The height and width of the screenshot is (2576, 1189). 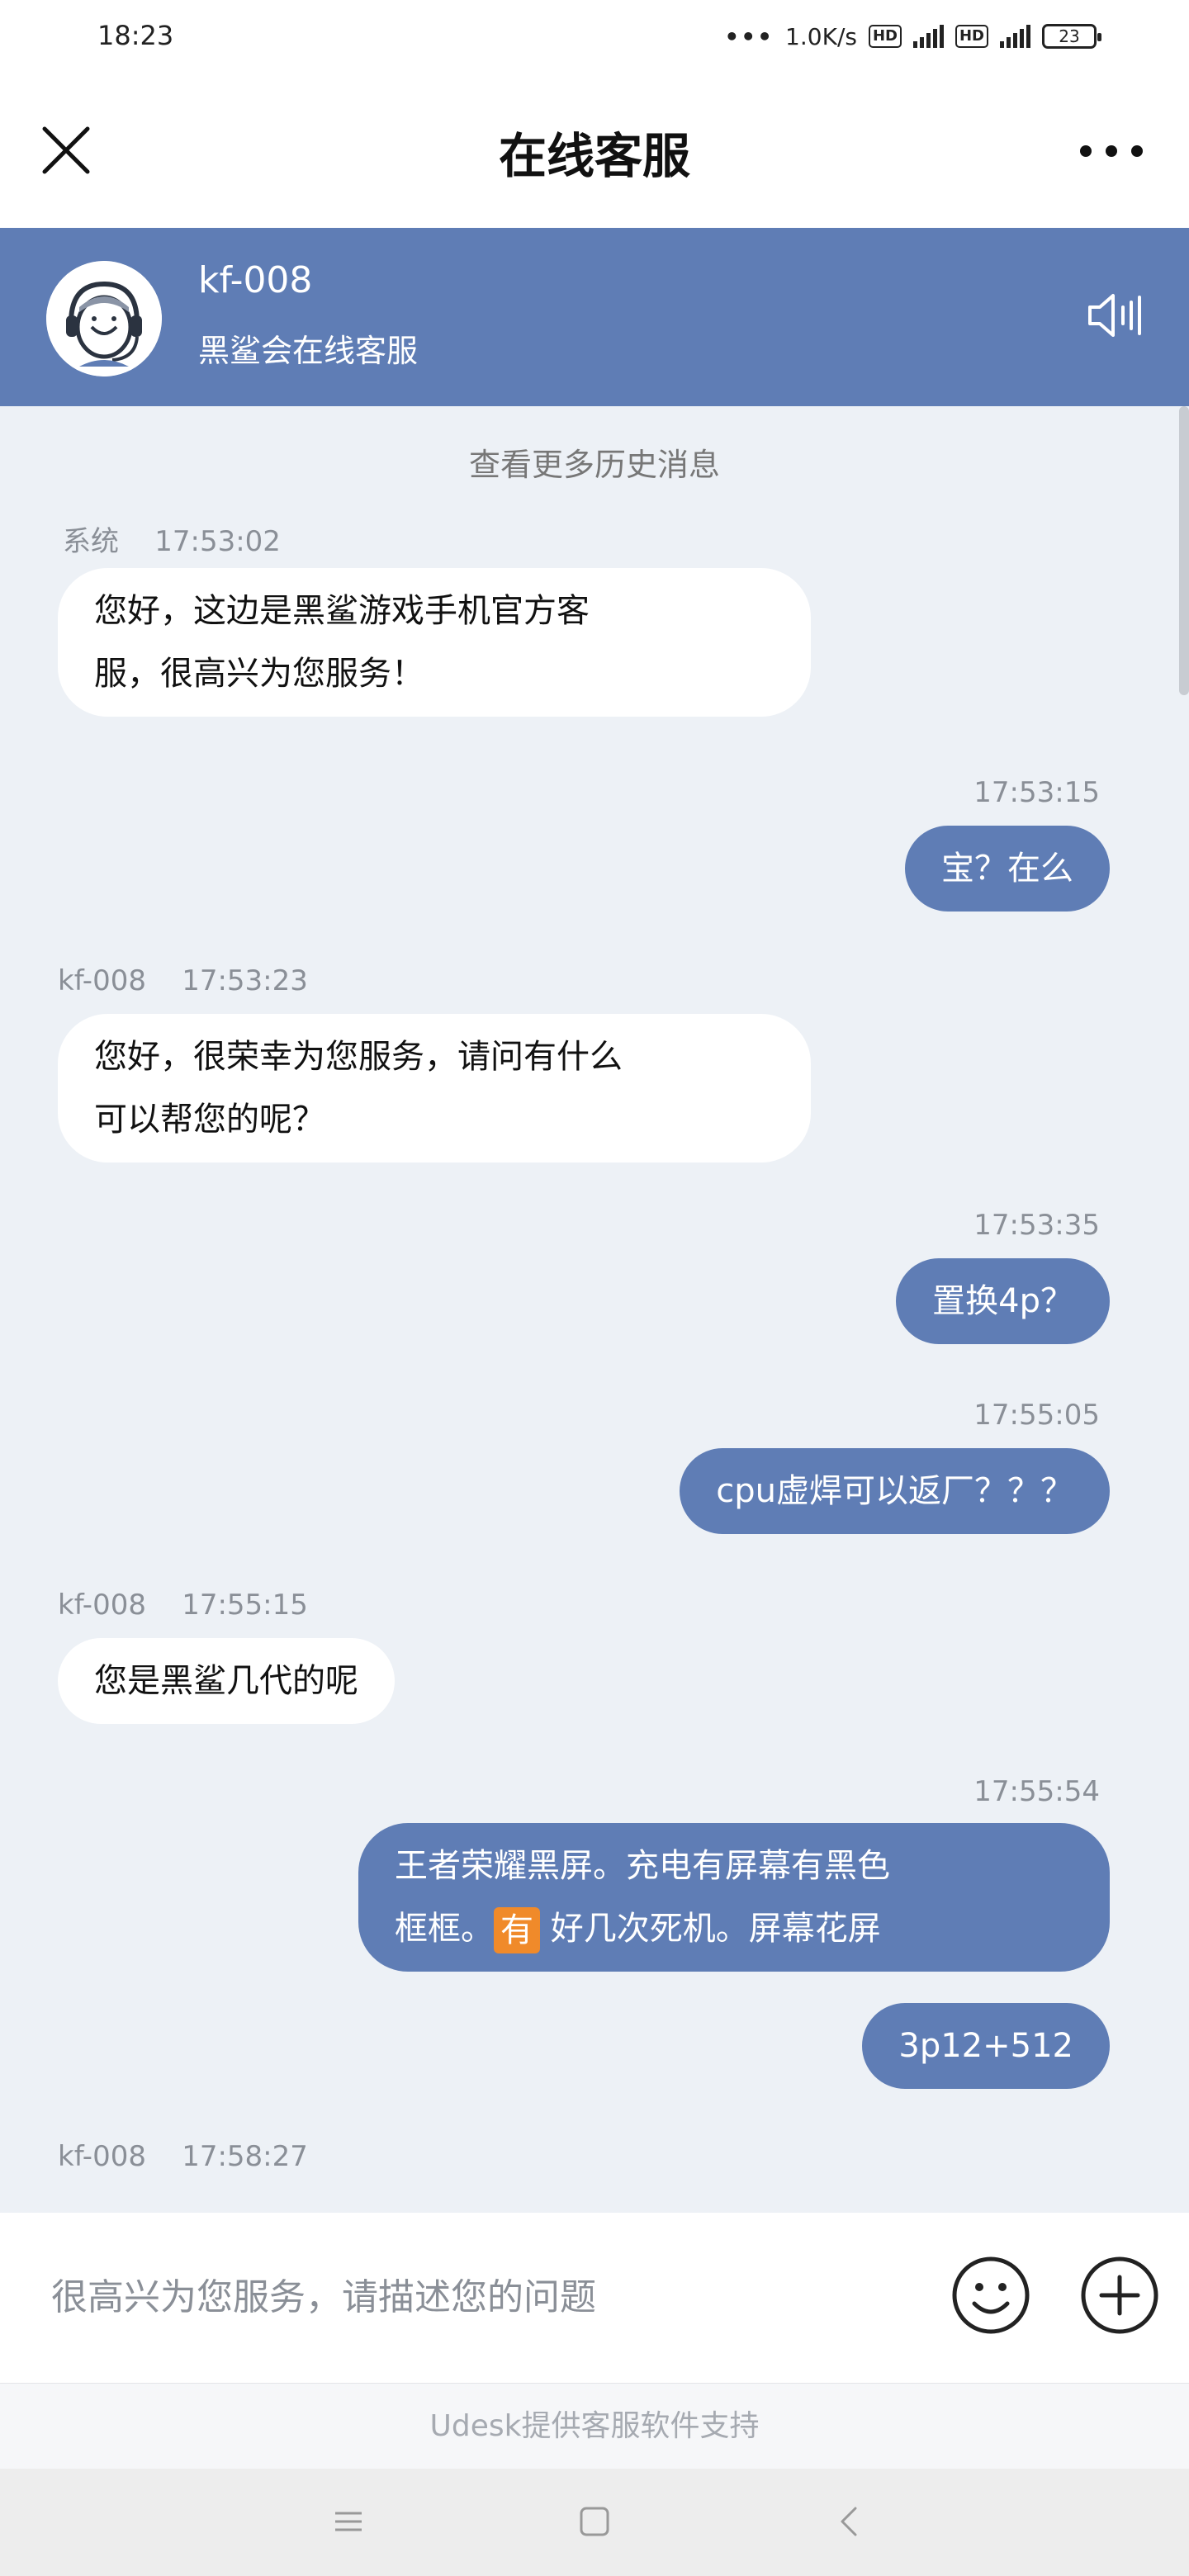 I want to click on message-line: 3p12+512, so click(x=985, y=2046).